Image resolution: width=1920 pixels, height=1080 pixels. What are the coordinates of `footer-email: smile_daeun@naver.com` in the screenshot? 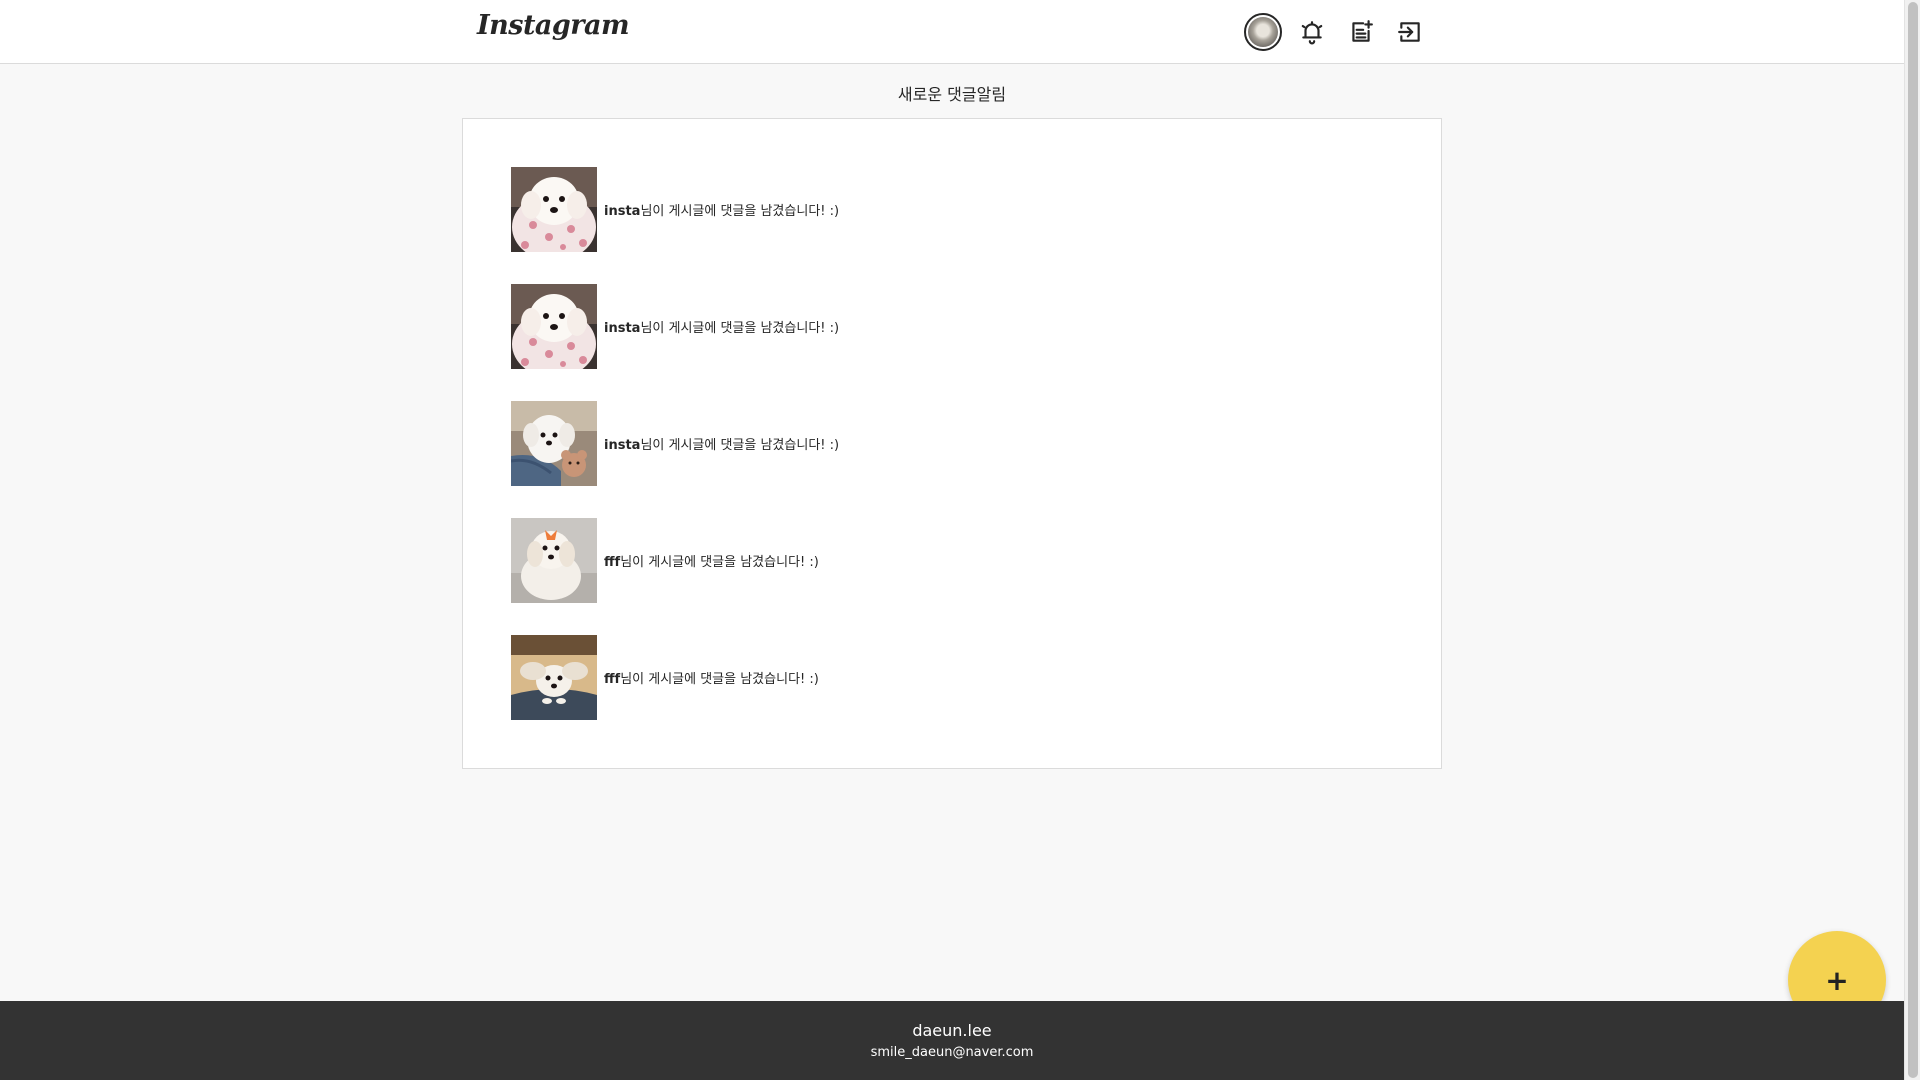 It's located at (952, 1052).